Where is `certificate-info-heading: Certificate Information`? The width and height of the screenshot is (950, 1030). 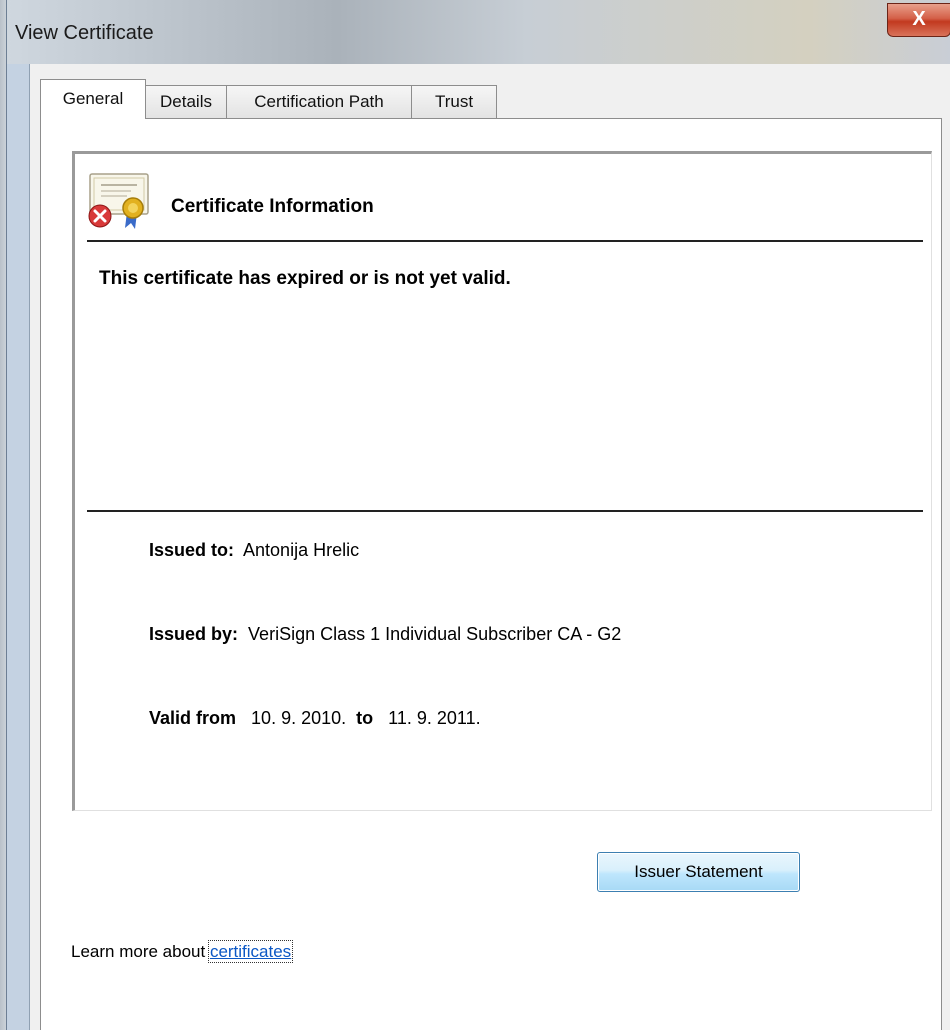
certificate-info-heading: Certificate Information is located at coordinates (272, 206).